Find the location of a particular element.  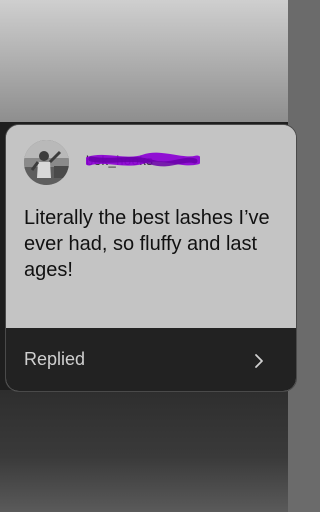

redaction-scribble is located at coordinates (143, 159).